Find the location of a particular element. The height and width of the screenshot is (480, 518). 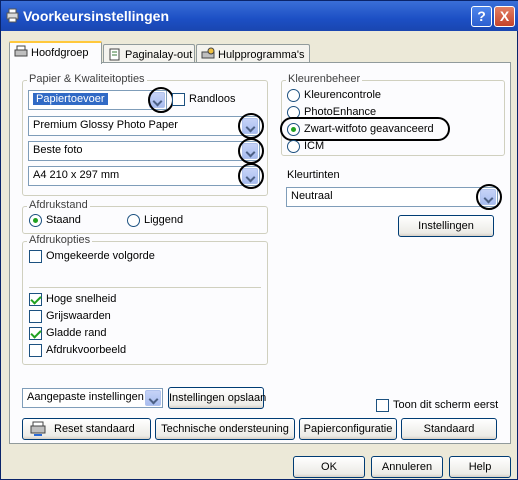

landscape-radio is located at coordinates (133, 220).